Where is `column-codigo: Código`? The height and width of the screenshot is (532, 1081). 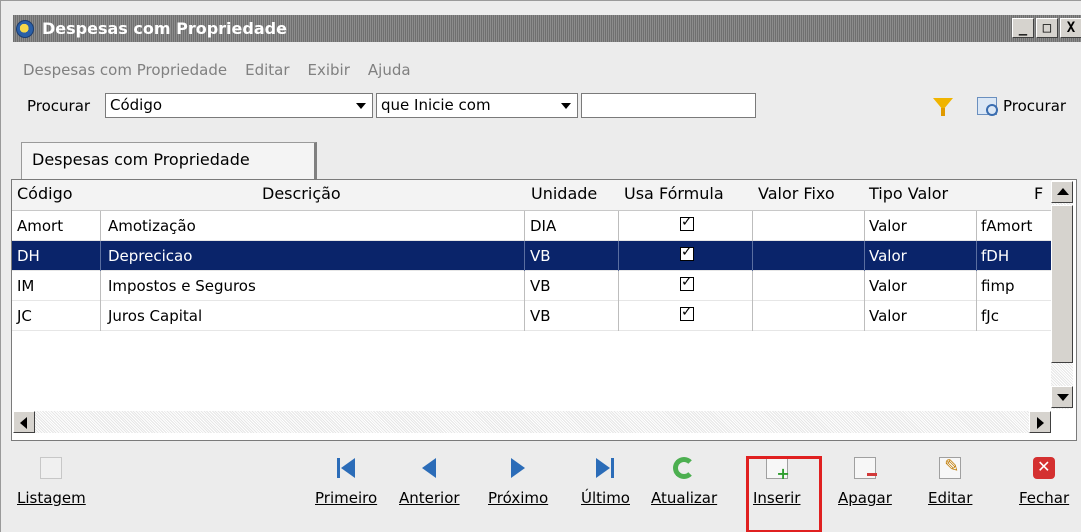 column-codigo: Código is located at coordinates (45, 193).